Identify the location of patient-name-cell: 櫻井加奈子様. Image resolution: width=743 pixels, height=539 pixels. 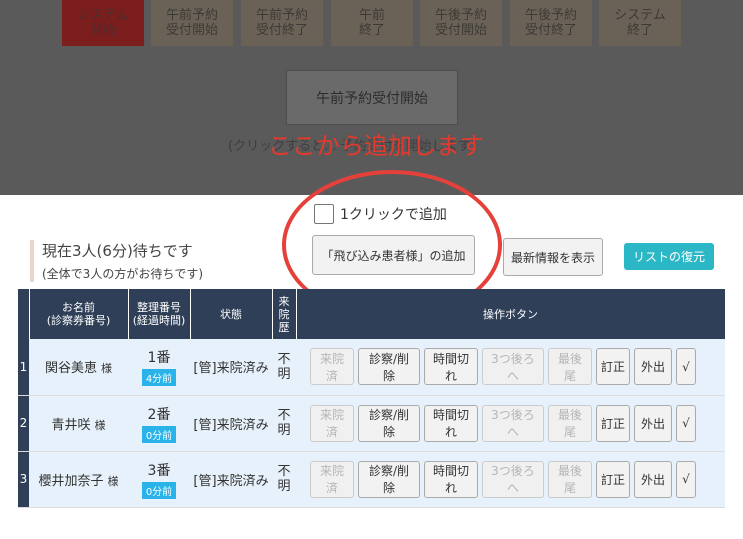
(78, 479).